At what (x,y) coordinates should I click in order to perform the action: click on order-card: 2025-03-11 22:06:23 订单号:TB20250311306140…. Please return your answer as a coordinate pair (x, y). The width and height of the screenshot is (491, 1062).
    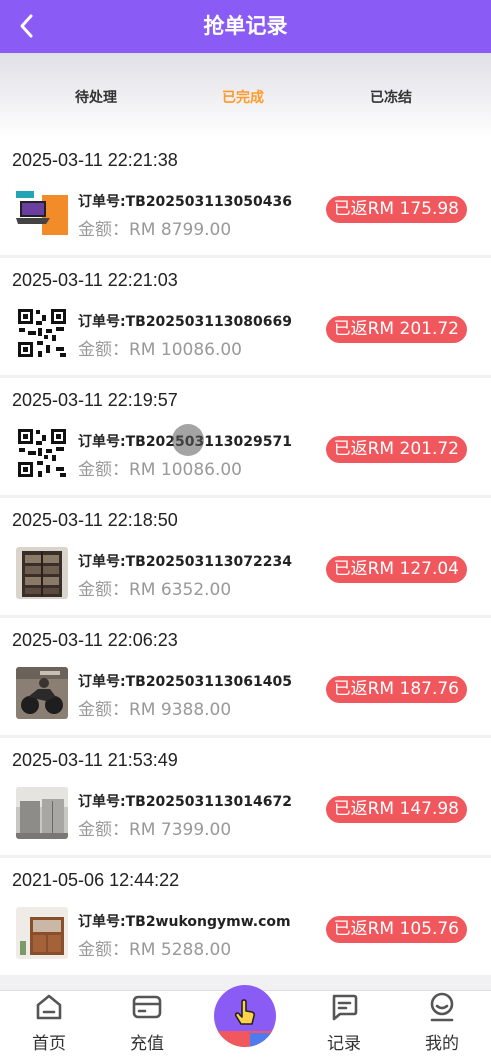
    Looking at the image, I should click on (245, 676).